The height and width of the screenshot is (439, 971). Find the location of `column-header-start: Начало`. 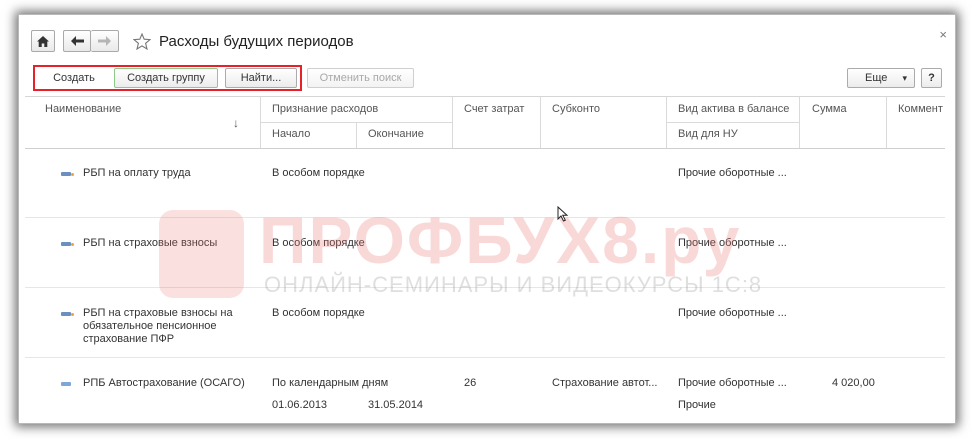

column-header-start: Начало is located at coordinates (291, 134).